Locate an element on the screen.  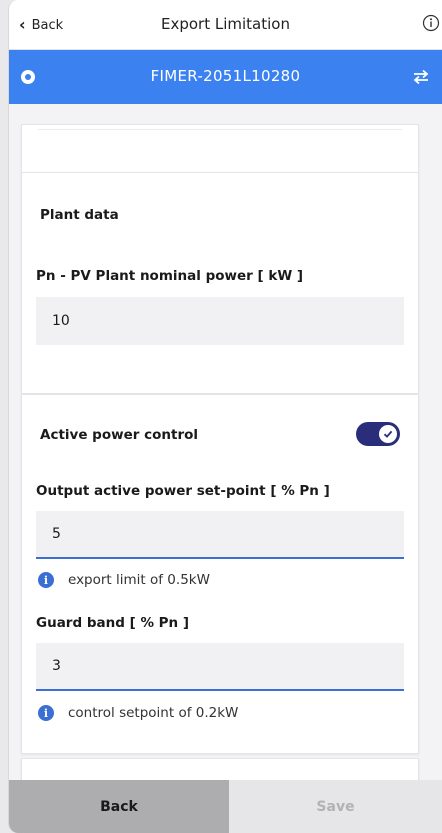
setpoint-input: 5 is located at coordinates (220, 535).